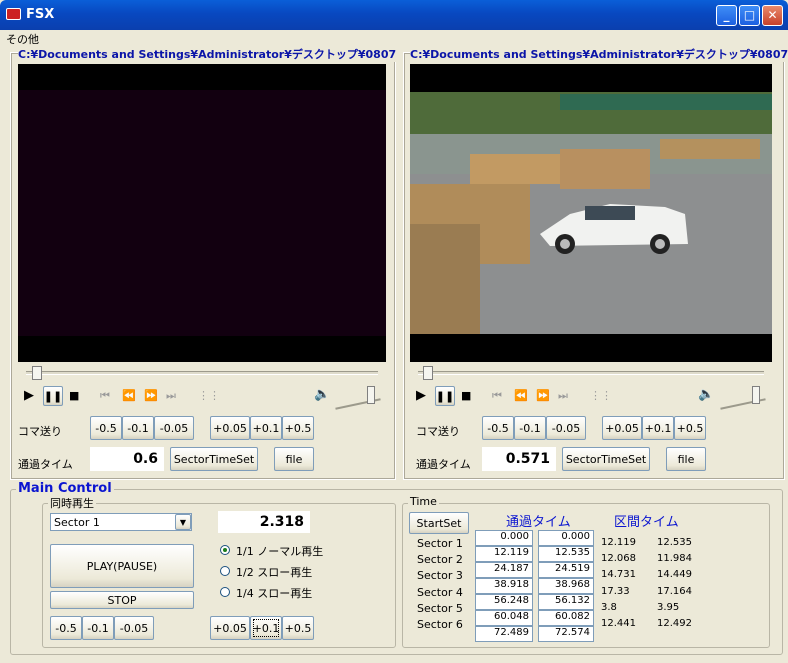 The image size is (788, 663). I want to click on app-icon, so click(13, 14).